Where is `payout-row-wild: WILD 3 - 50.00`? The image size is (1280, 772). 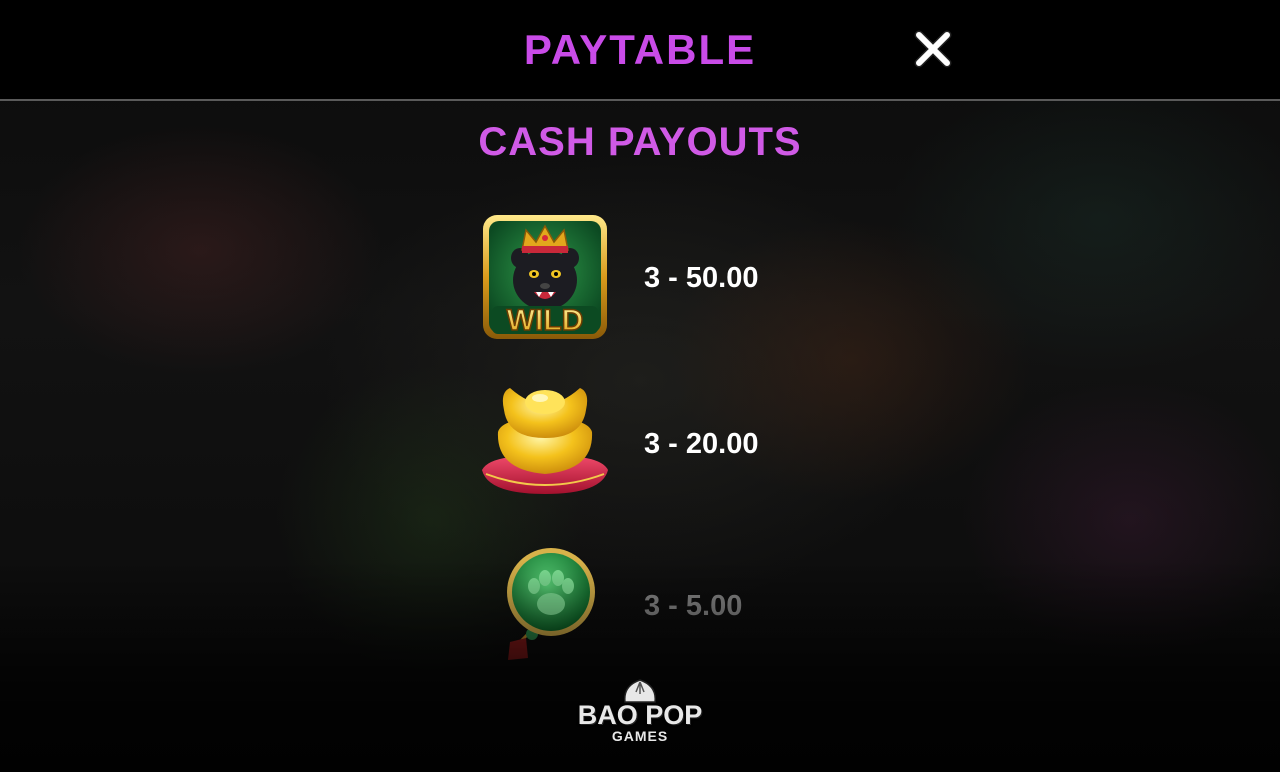 payout-row-wild: WILD 3 - 50.00 is located at coordinates (640, 278).